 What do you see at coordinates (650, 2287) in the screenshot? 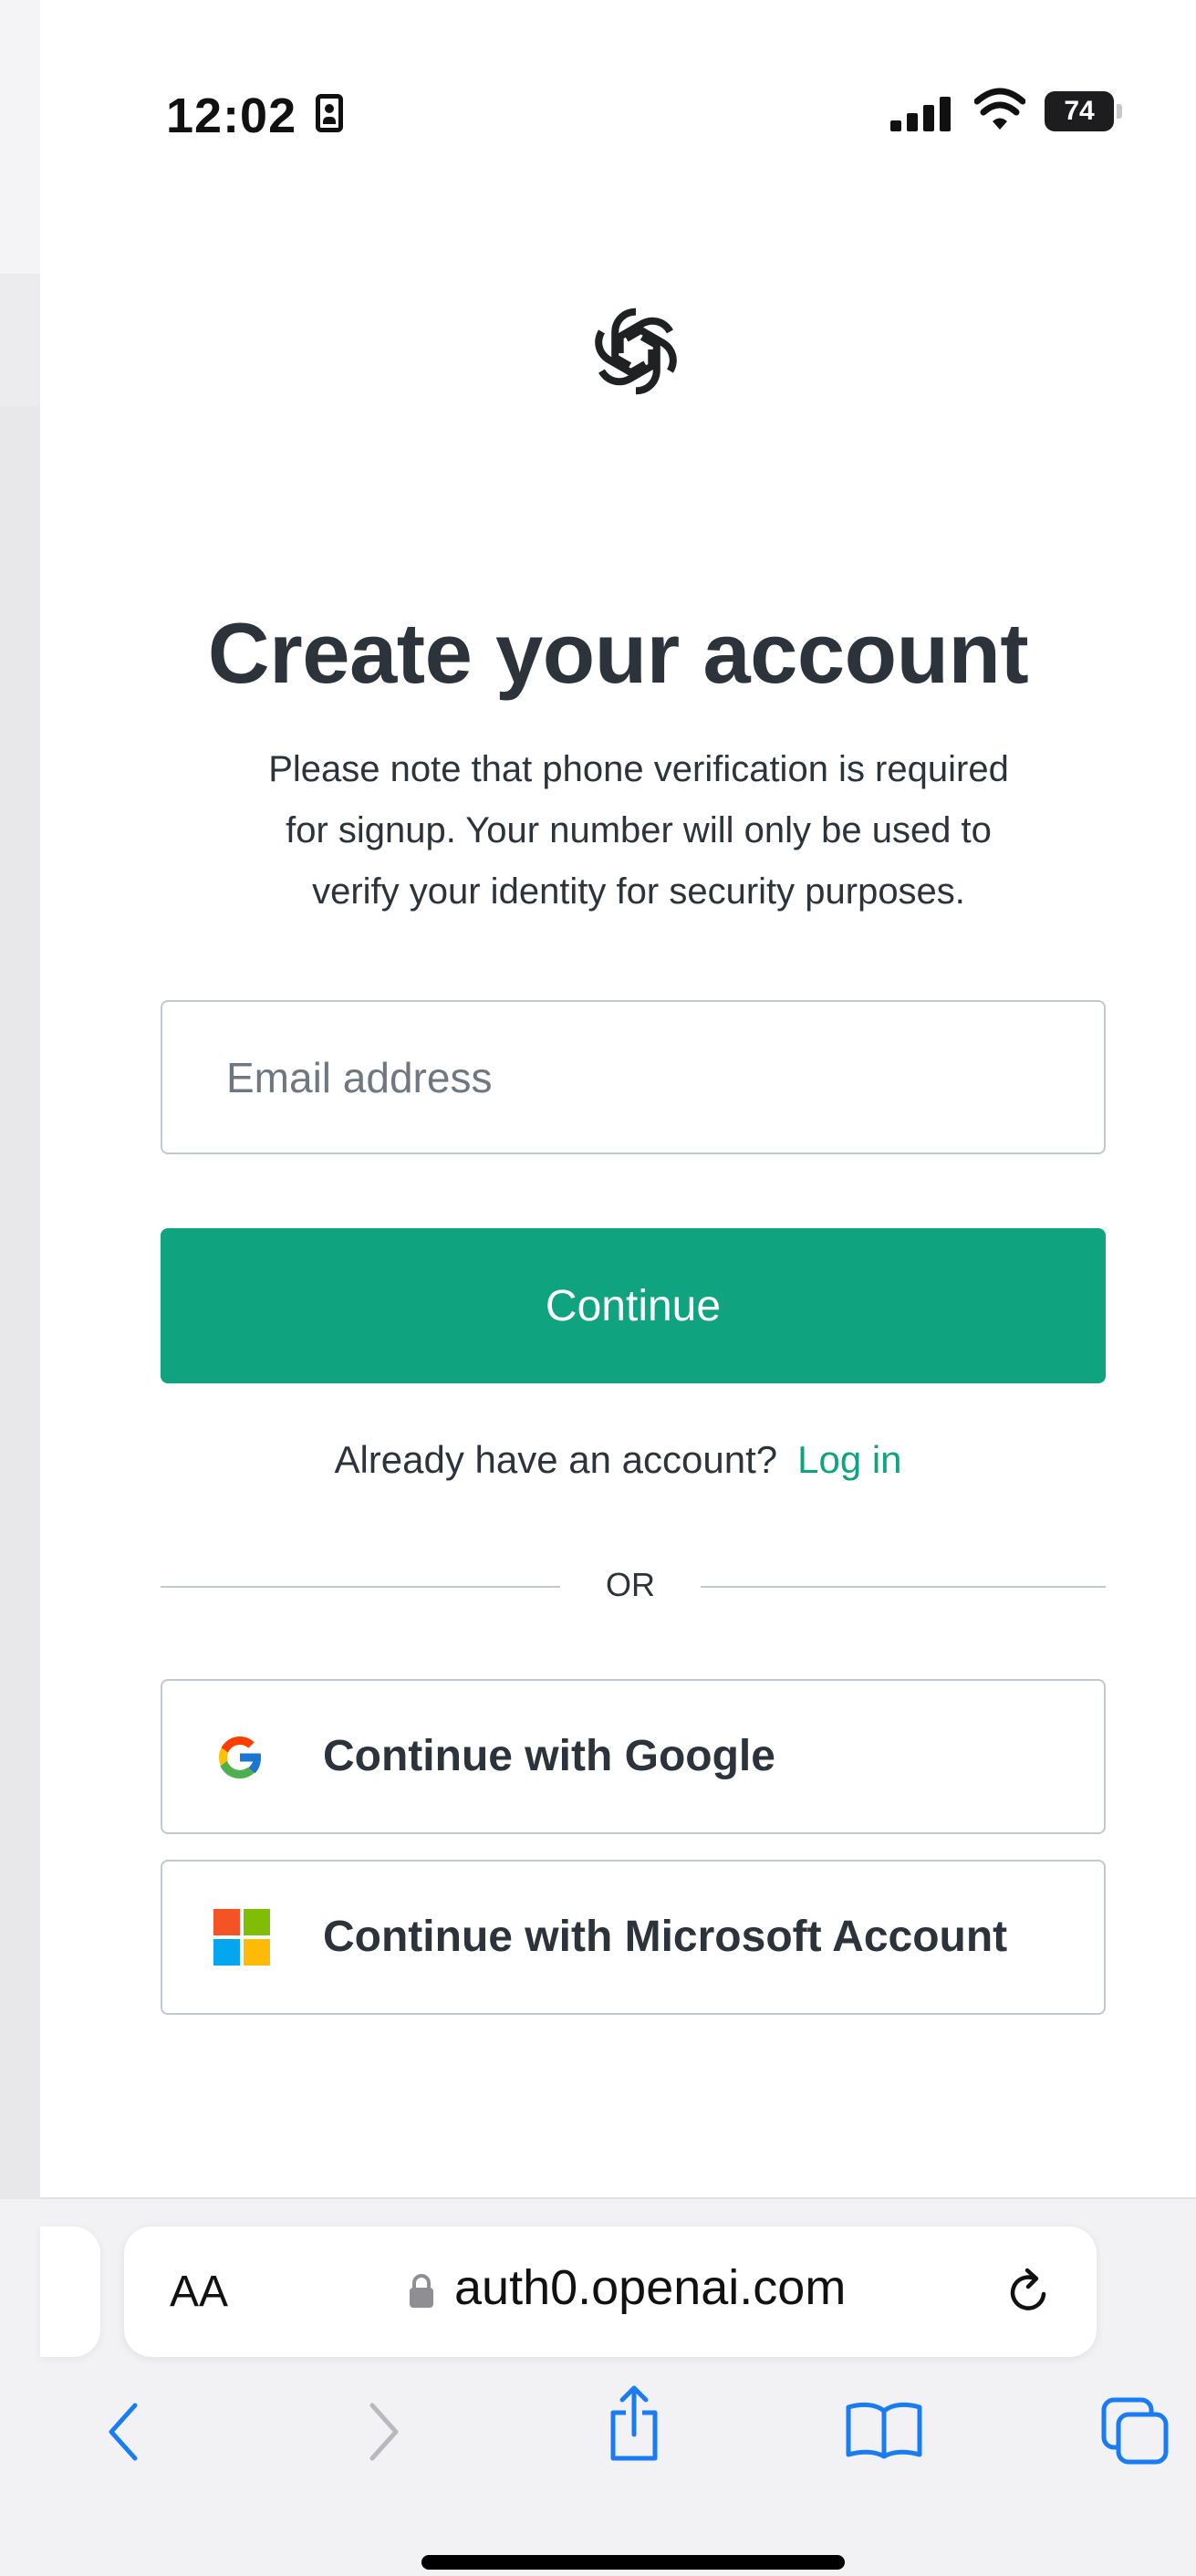
I see `url-text: auth0.openai.com` at bounding box center [650, 2287].